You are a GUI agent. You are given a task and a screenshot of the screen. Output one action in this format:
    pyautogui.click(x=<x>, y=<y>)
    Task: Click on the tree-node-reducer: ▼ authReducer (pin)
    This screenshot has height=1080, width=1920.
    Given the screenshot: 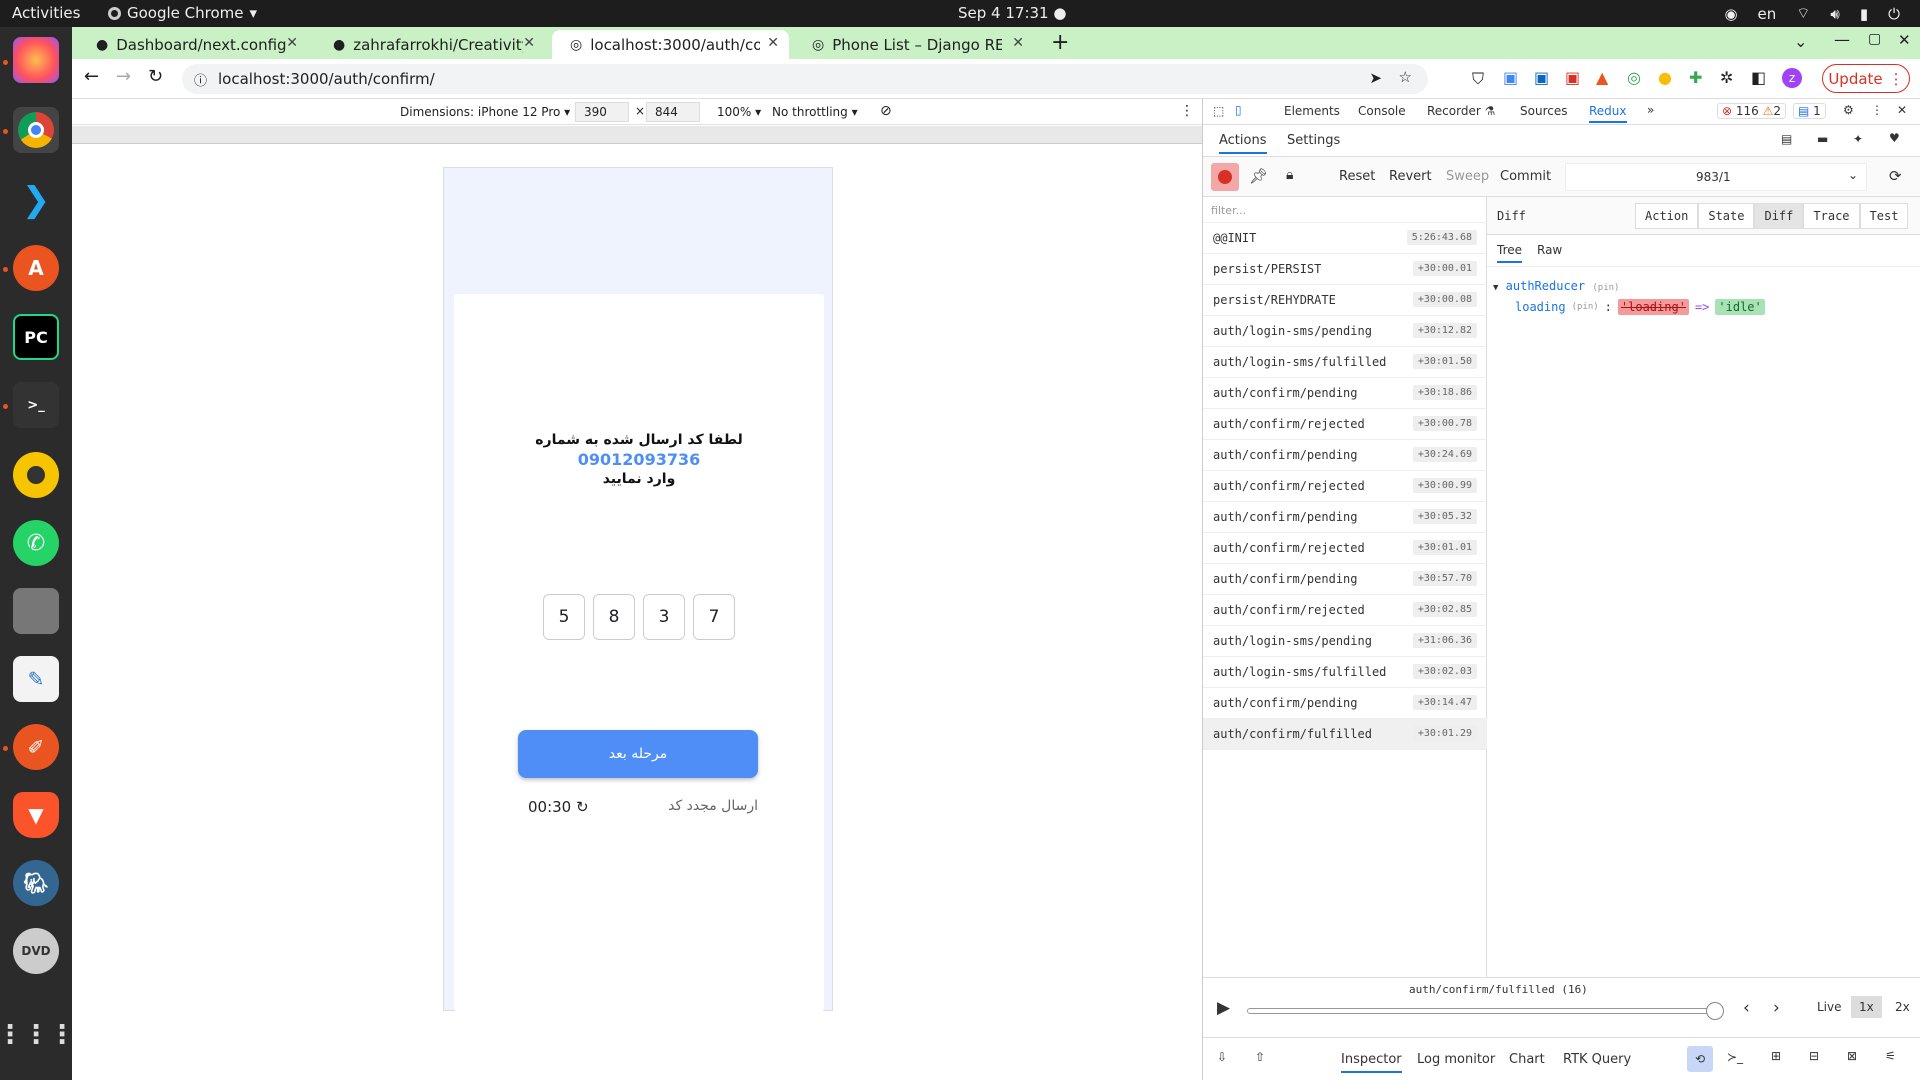 What is the action you would take?
    pyautogui.click(x=1629, y=286)
    